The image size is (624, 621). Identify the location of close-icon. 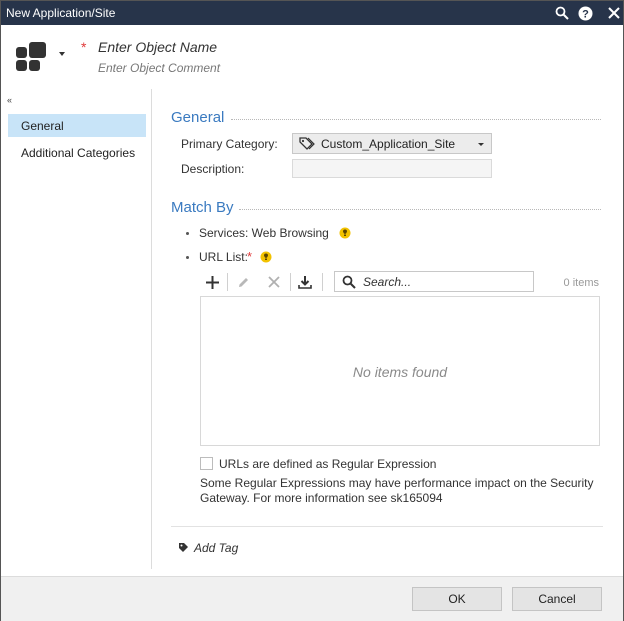
(614, 13).